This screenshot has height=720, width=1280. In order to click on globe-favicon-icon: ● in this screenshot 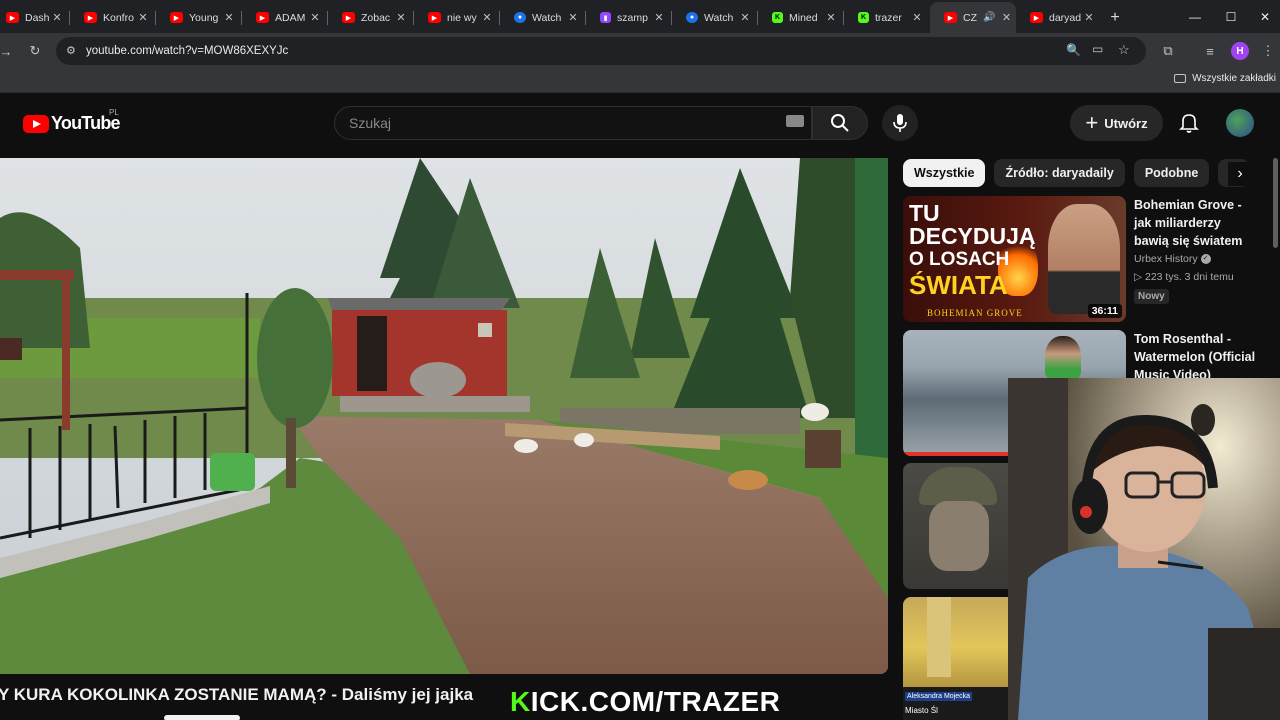, I will do `click(520, 17)`.